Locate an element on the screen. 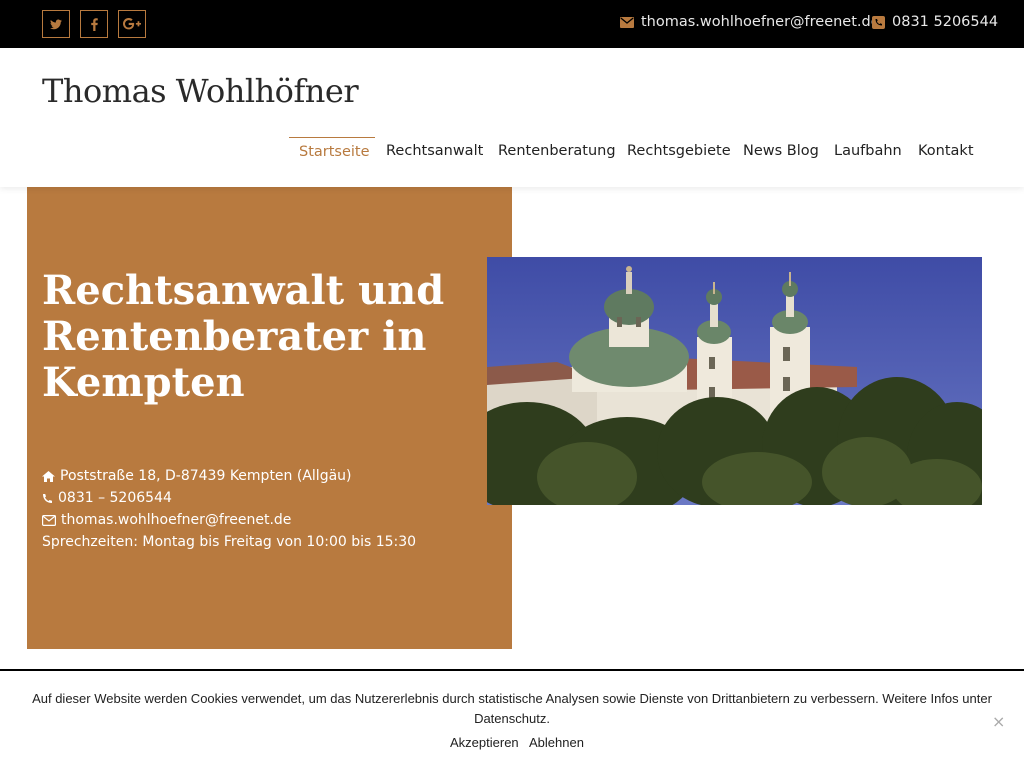  phone-square-icon is located at coordinates (878, 22).